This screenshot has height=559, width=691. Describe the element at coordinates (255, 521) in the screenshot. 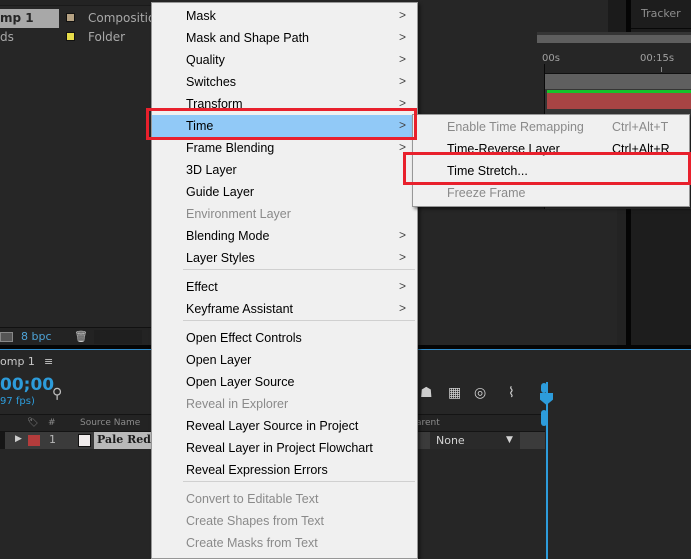

I see `menu-item-label: Create Shapes from Text` at that location.